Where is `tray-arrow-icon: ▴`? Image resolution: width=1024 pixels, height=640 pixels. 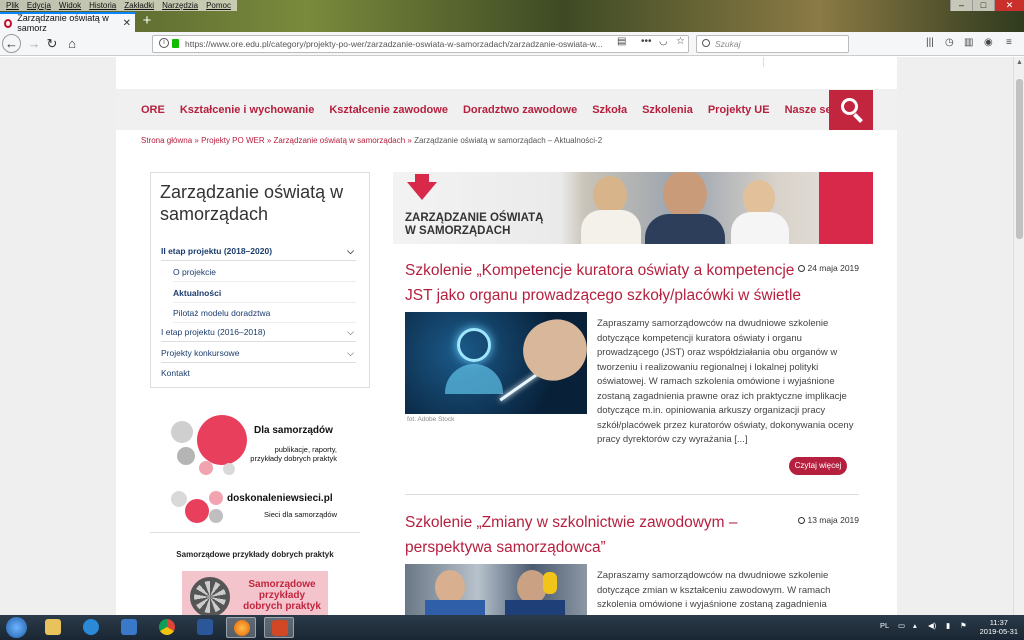 tray-arrow-icon: ▴ is located at coordinates (915, 625).